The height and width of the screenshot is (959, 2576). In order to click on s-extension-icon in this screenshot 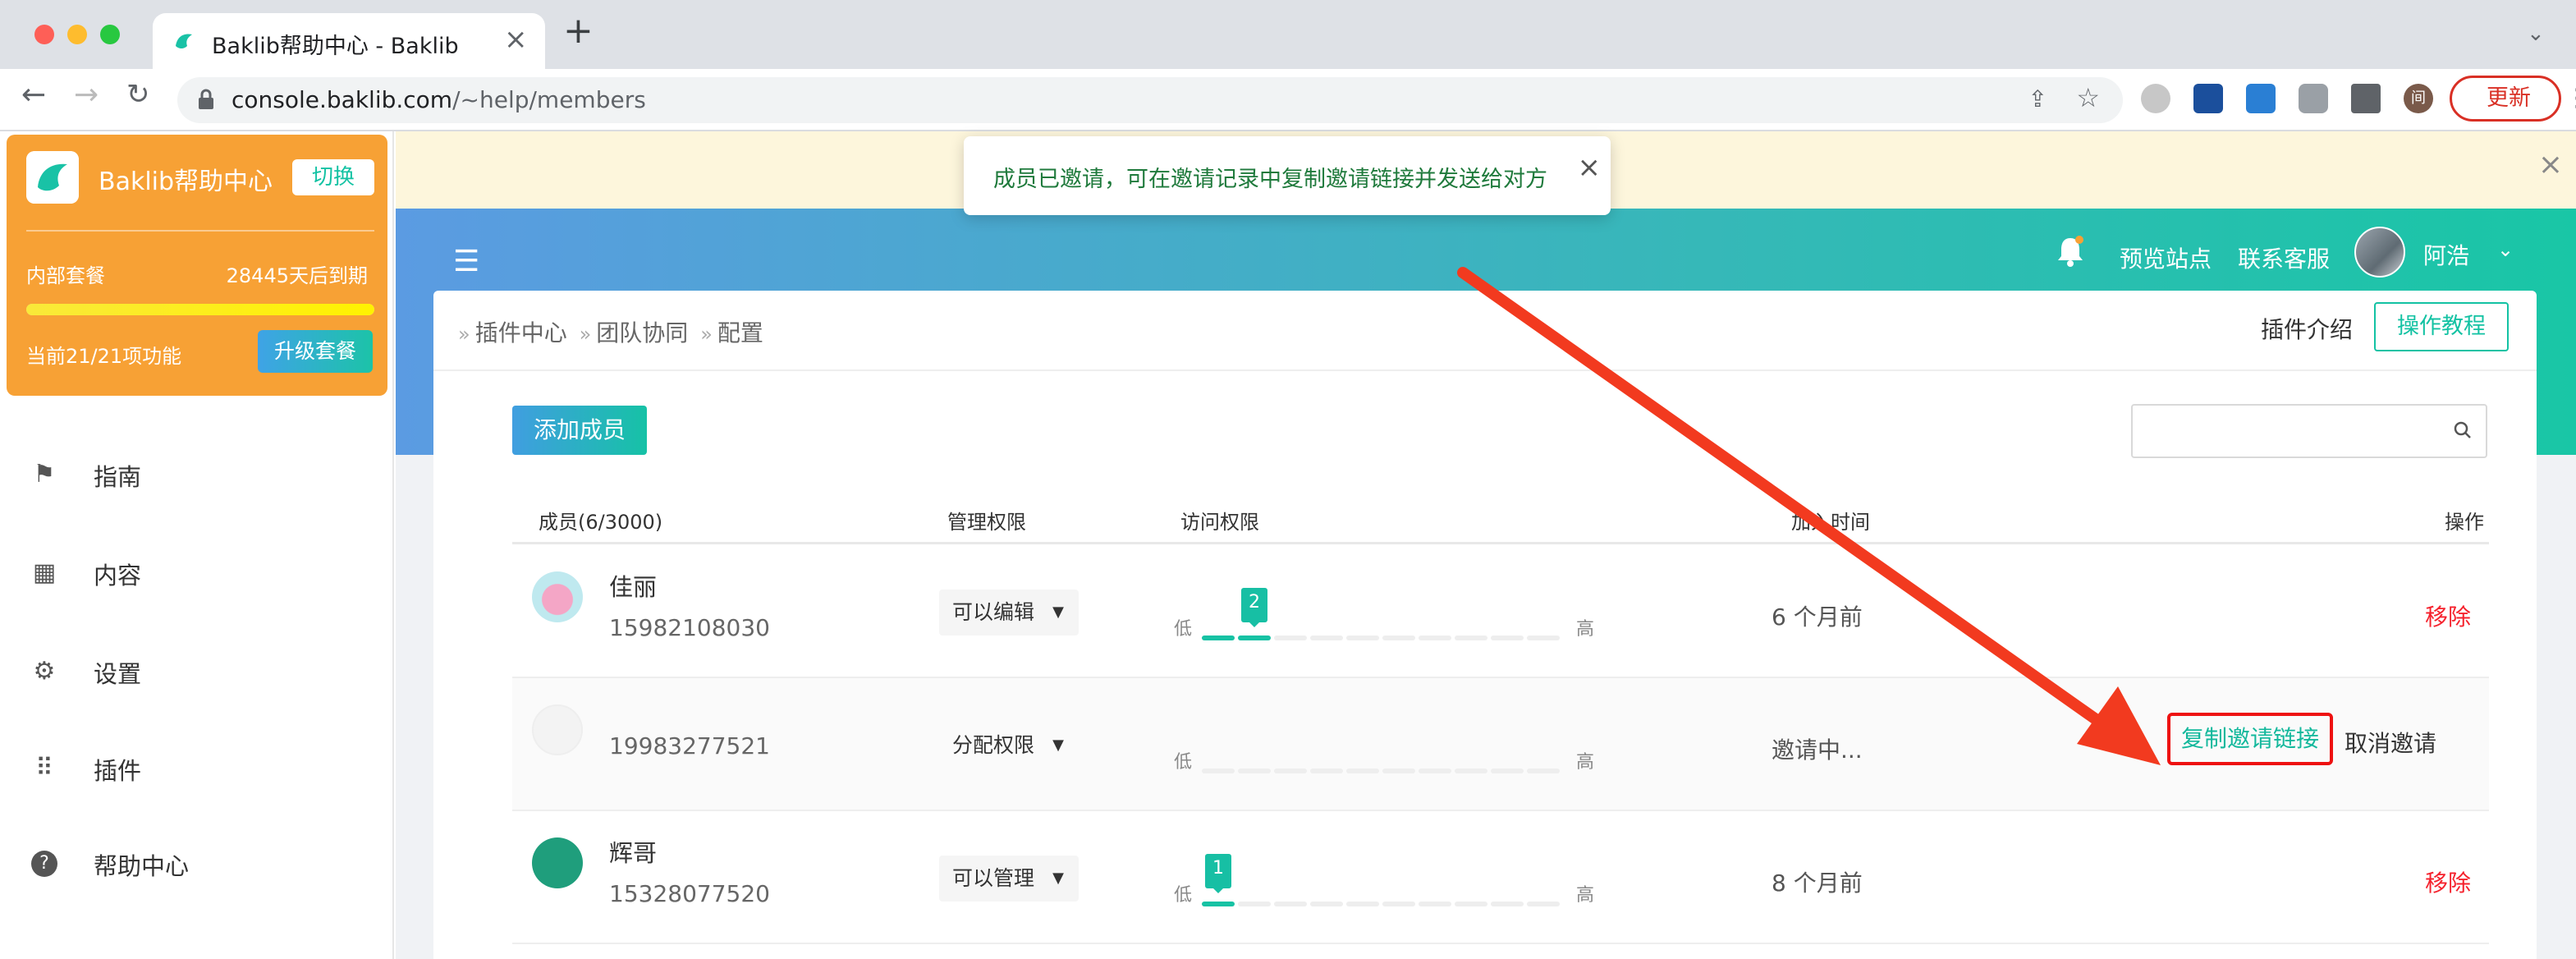, I will do `click(2261, 98)`.